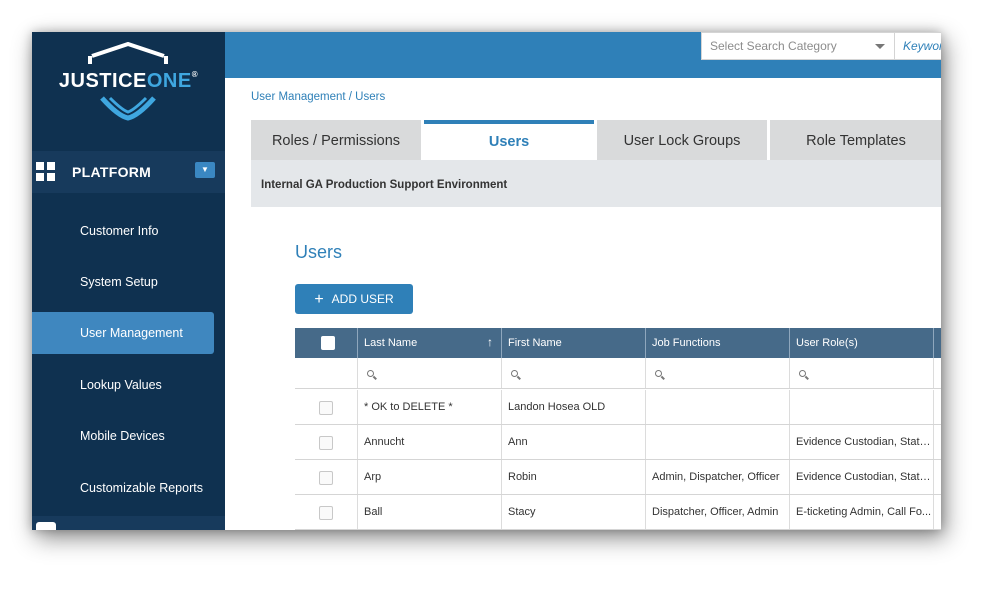  I want to click on cell-first-name: Ann, so click(574, 442).